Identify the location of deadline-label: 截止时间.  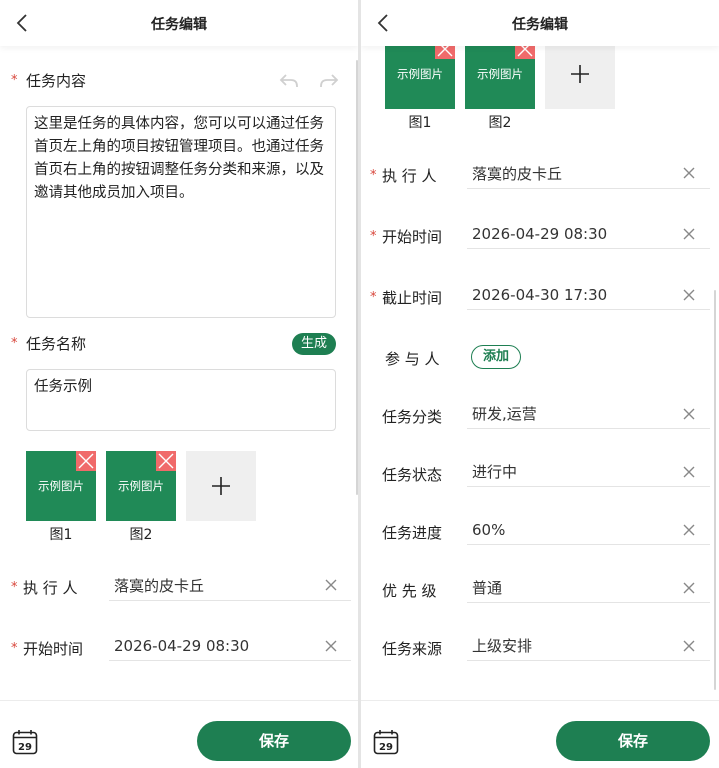
(412, 298).